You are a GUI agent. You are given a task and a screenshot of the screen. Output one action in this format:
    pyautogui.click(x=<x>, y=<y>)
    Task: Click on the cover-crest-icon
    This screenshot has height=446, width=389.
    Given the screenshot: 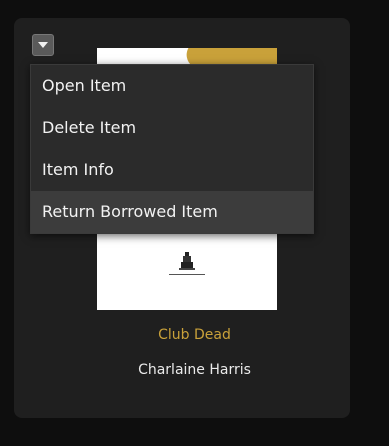 What is the action you would take?
    pyautogui.click(x=187, y=261)
    